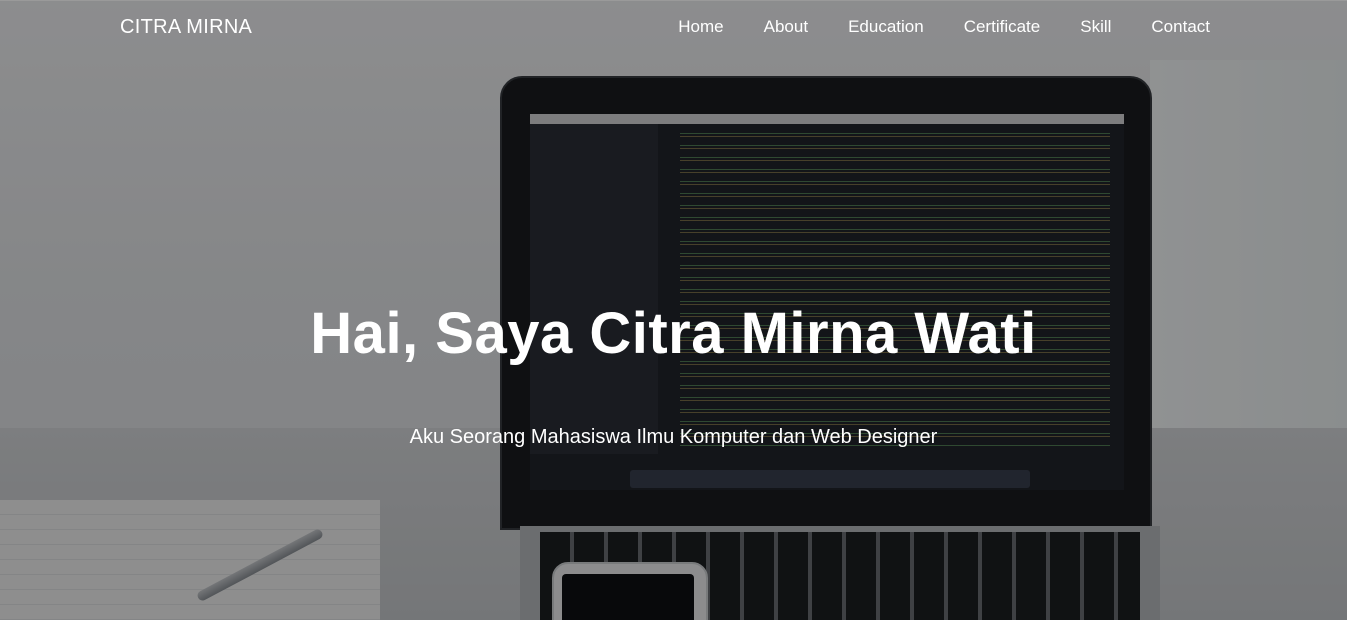 The width and height of the screenshot is (1347, 620). I want to click on nav-link-education: Education, so click(886, 27).